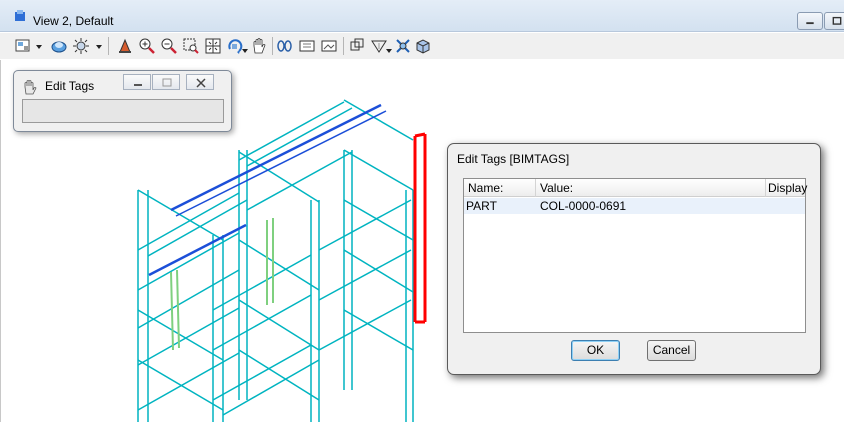 This screenshot has height=422, width=844. I want to click on small-maximize-button, so click(166, 82).